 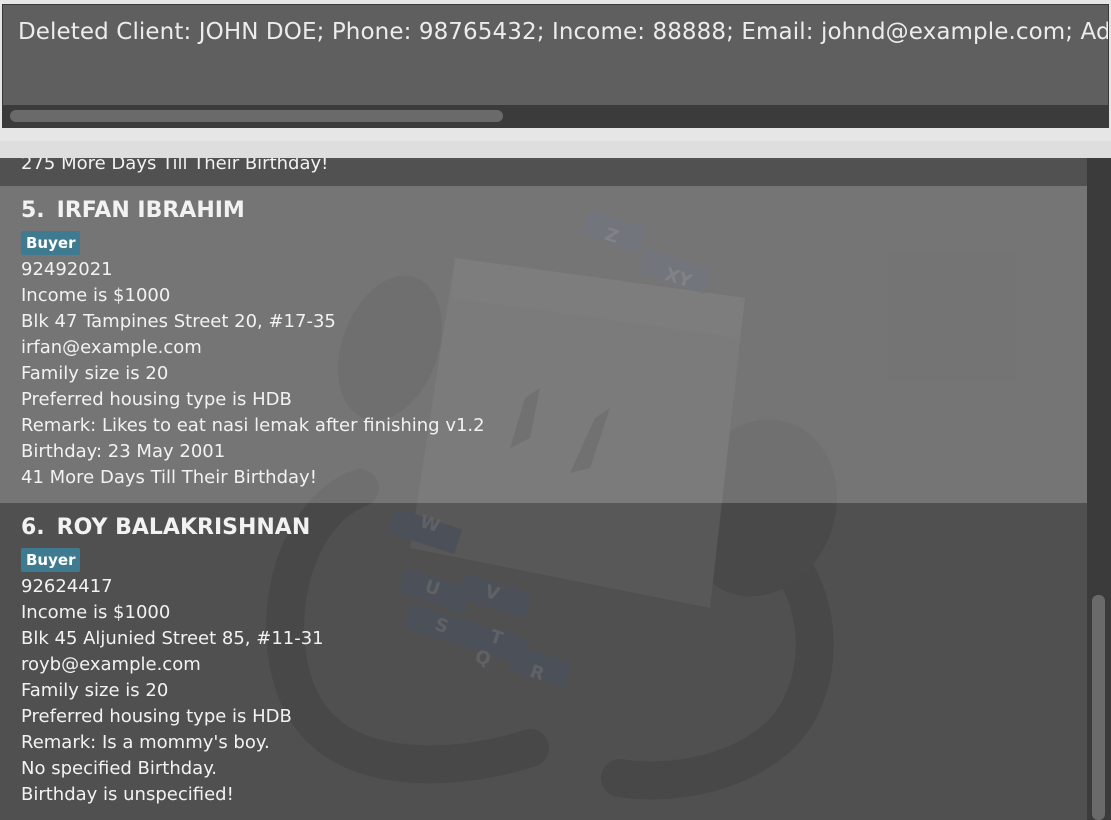 What do you see at coordinates (67, 586) in the screenshot?
I see `client-phone: 92624417` at bounding box center [67, 586].